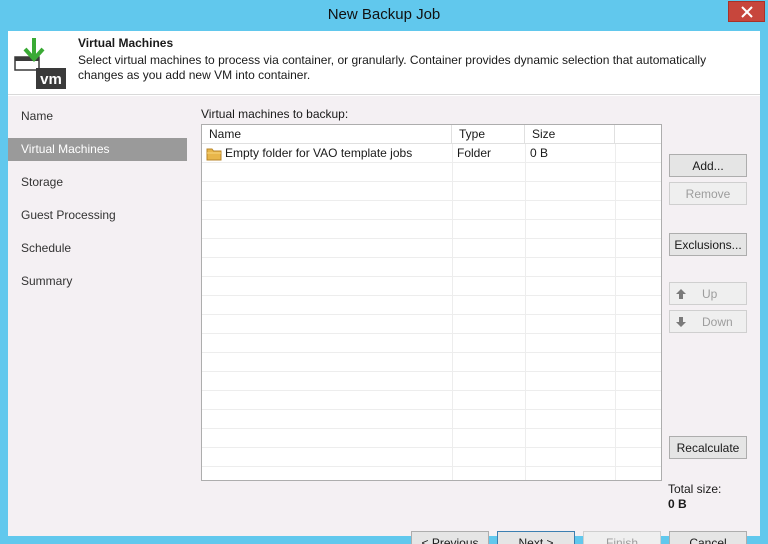 The width and height of the screenshot is (768, 544). What do you see at coordinates (51, 79) in the screenshot?
I see `vm-logo-text: vm` at bounding box center [51, 79].